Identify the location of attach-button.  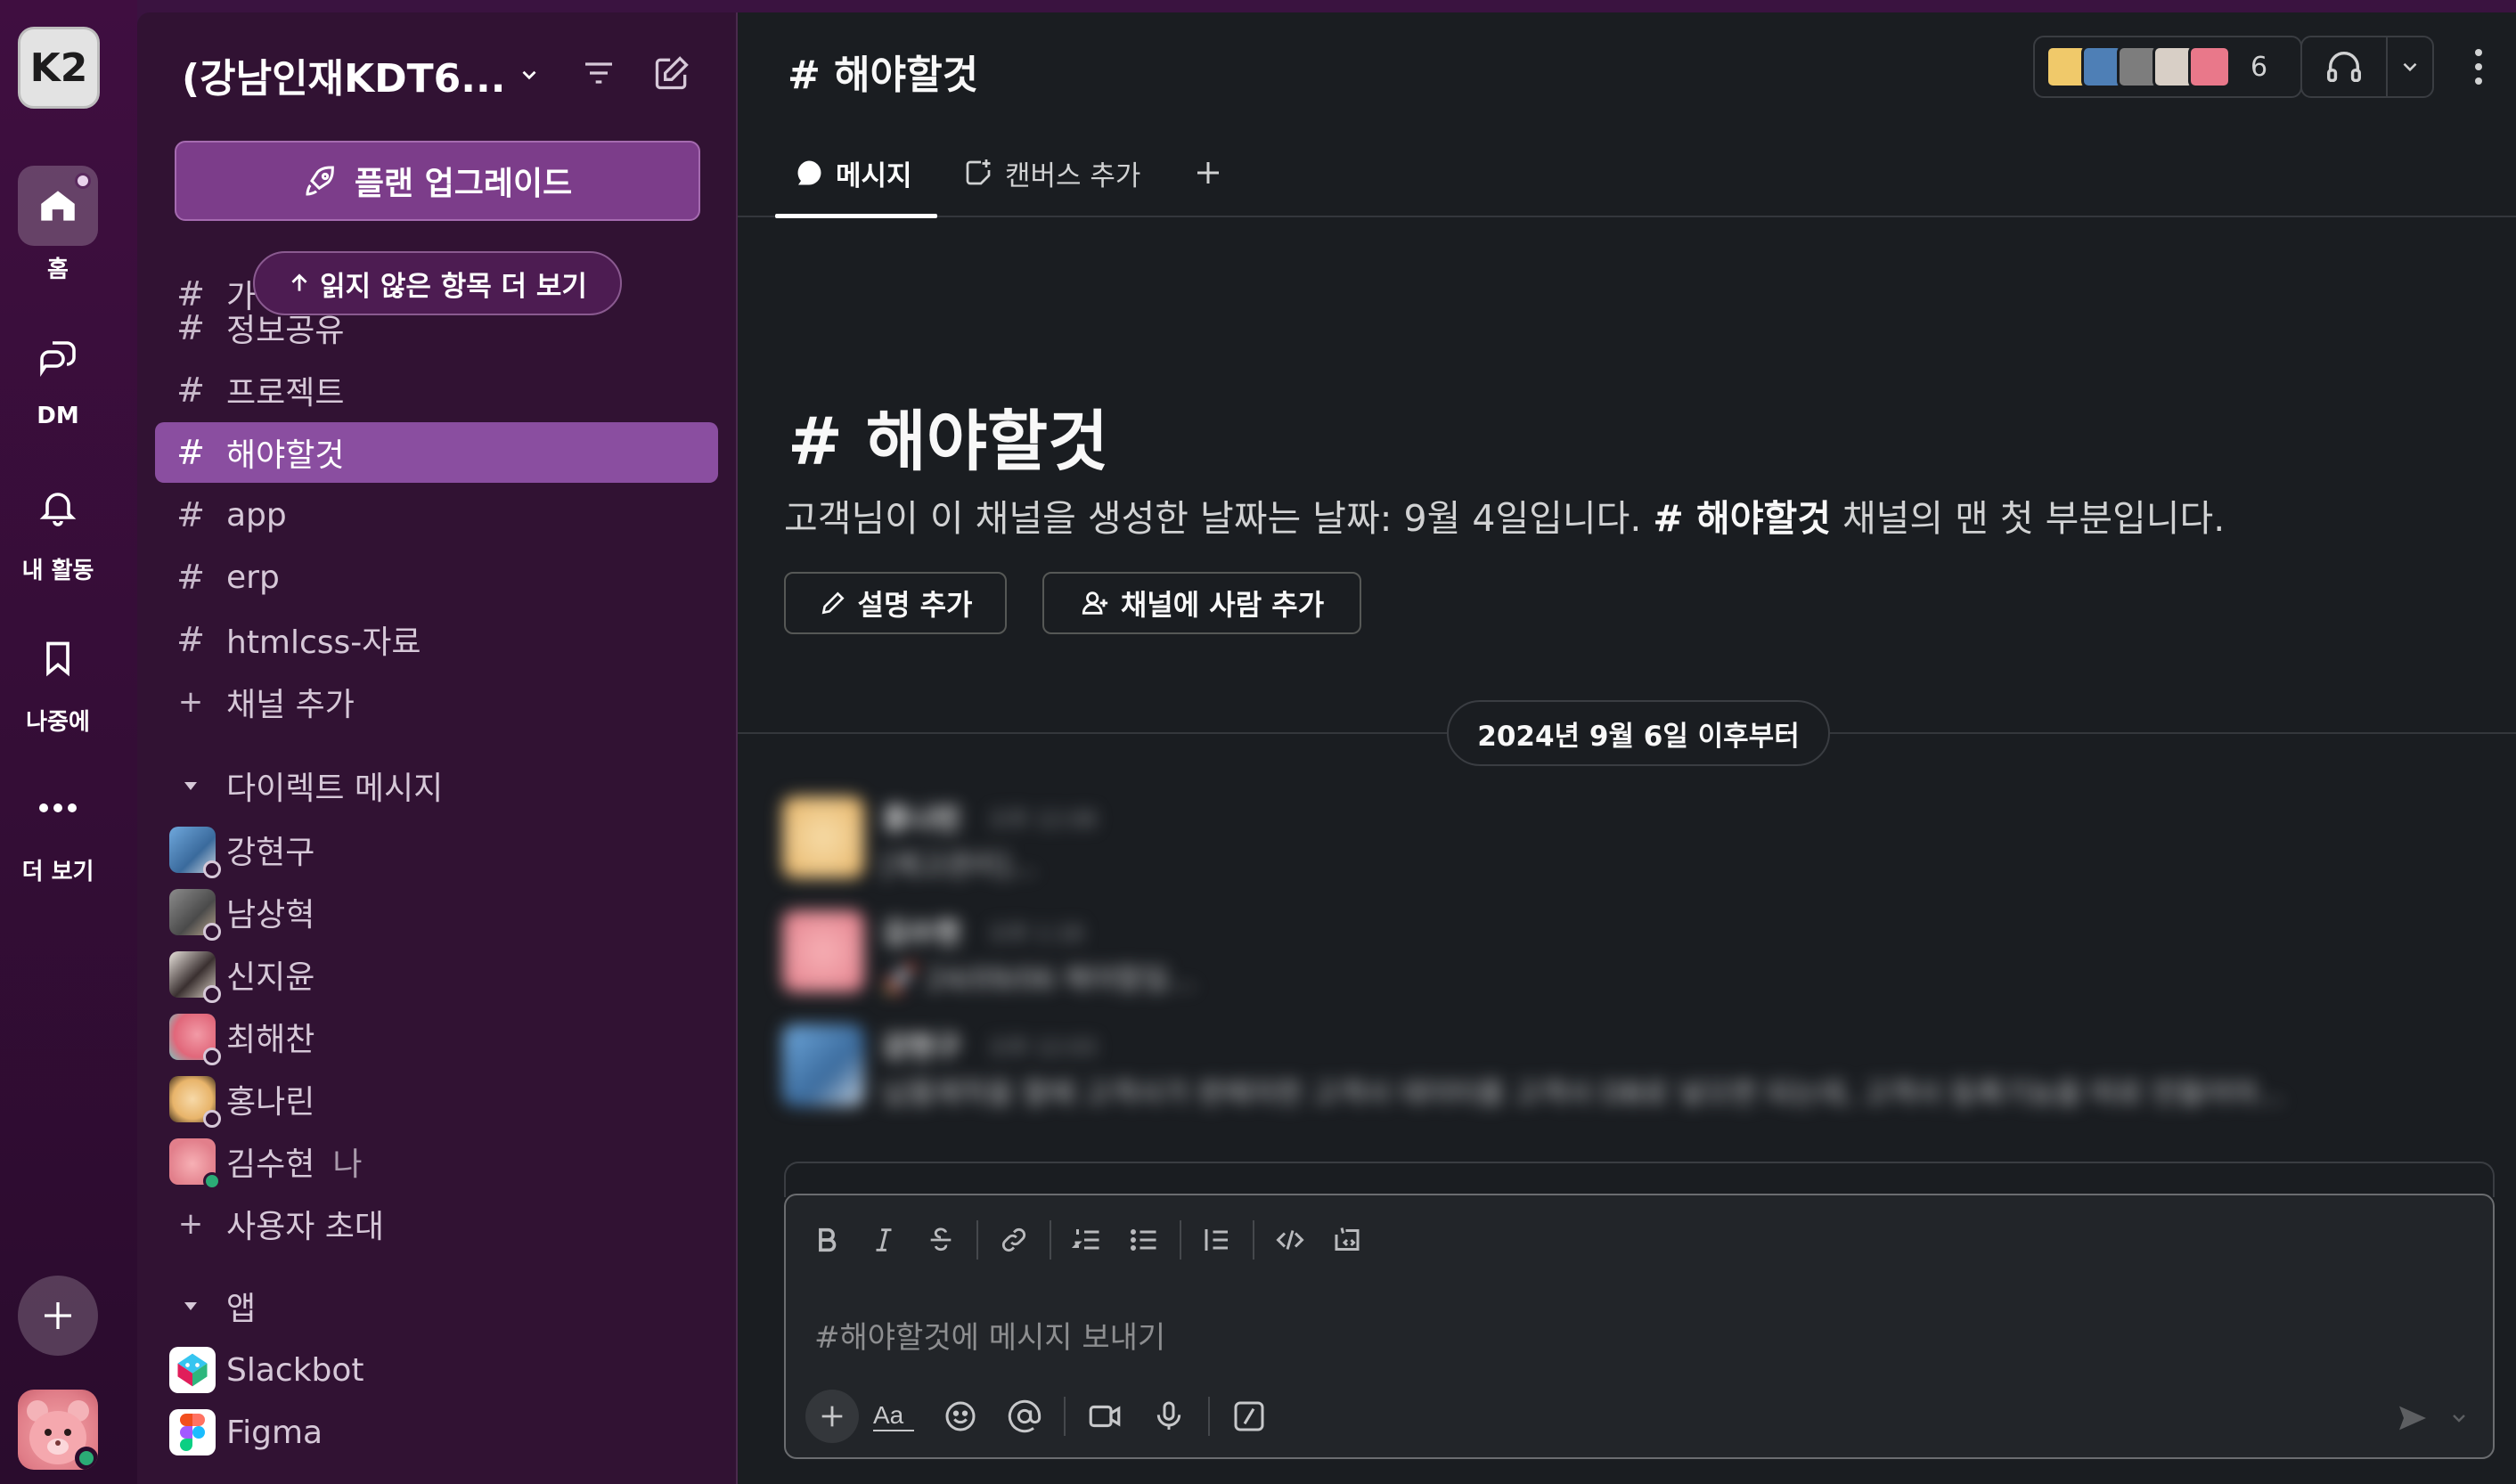
(832, 1417).